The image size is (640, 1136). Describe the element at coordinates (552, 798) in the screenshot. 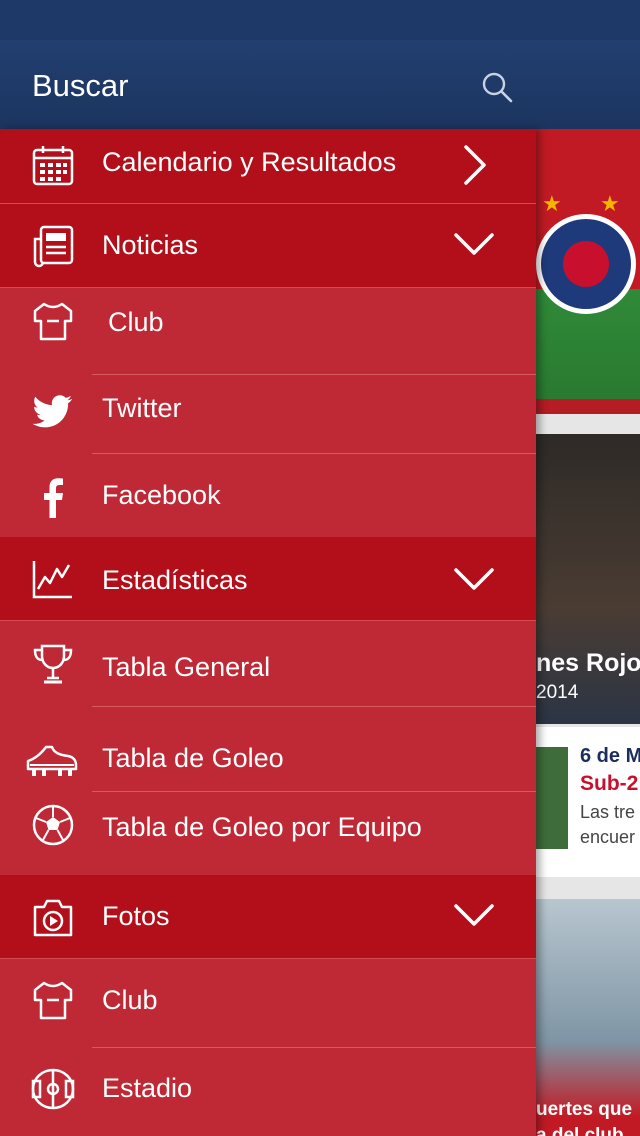

I see `news-thumbnail` at that location.